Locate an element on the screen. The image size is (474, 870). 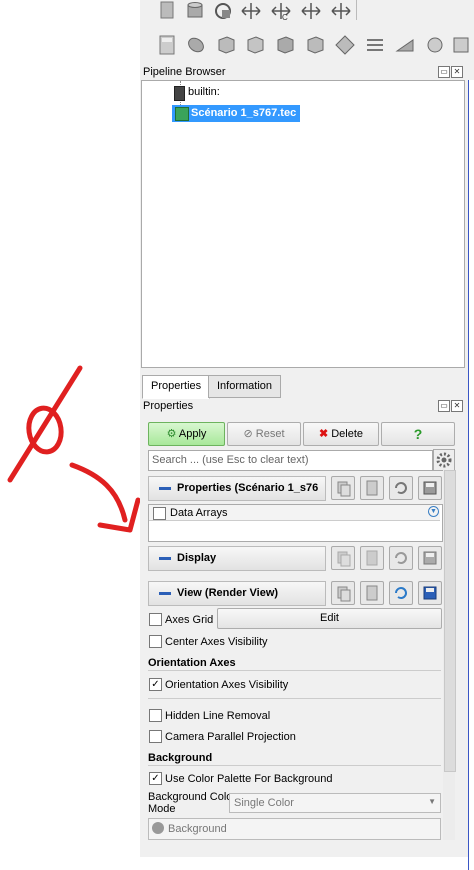
view-collapse-icon is located at coordinates (165, 593).